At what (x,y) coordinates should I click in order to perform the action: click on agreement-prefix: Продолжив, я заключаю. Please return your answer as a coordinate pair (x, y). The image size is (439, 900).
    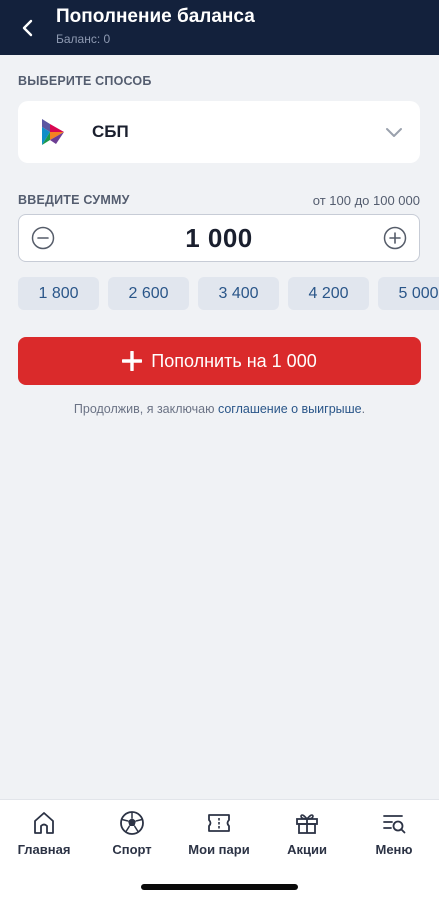
    Looking at the image, I should click on (145, 409).